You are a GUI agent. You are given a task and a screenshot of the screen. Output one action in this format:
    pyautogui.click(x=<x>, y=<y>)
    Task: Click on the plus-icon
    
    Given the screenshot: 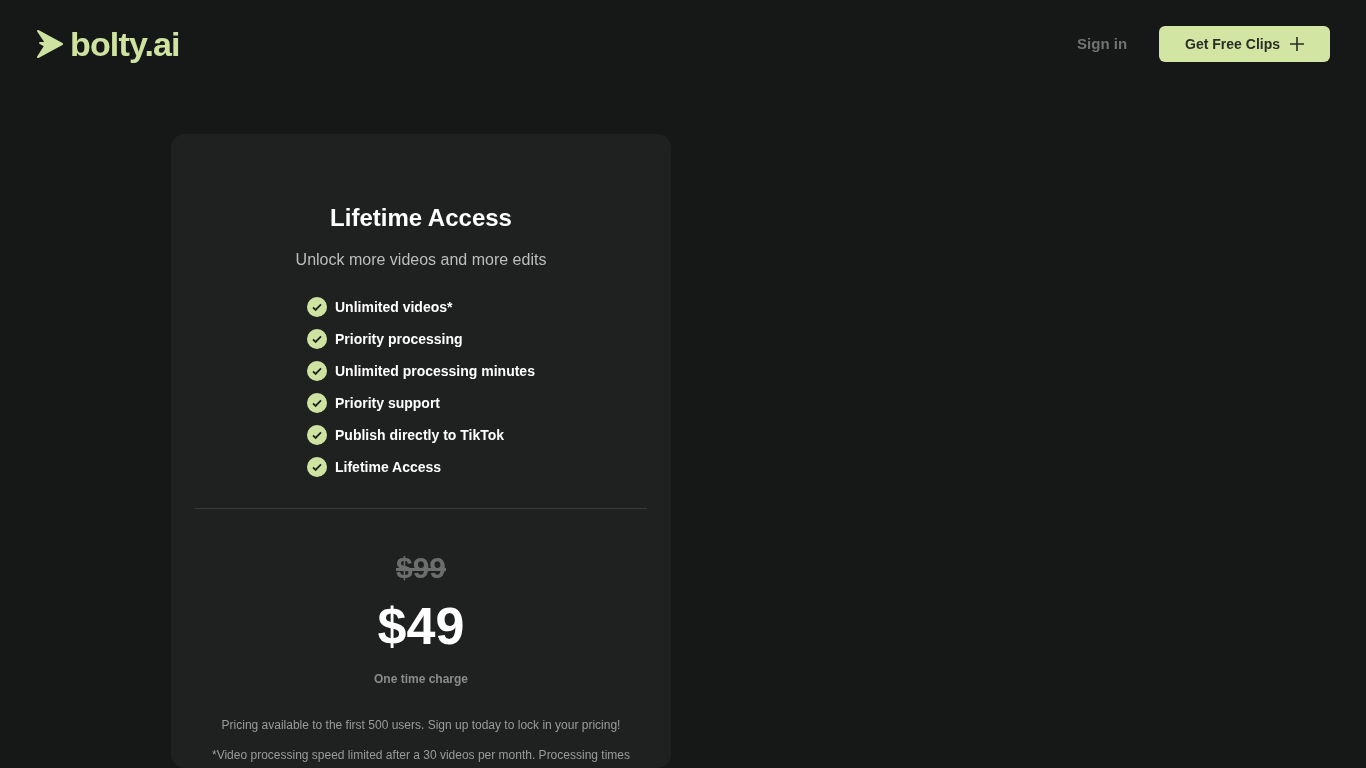 What is the action you would take?
    pyautogui.click(x=1297, y=44)
    